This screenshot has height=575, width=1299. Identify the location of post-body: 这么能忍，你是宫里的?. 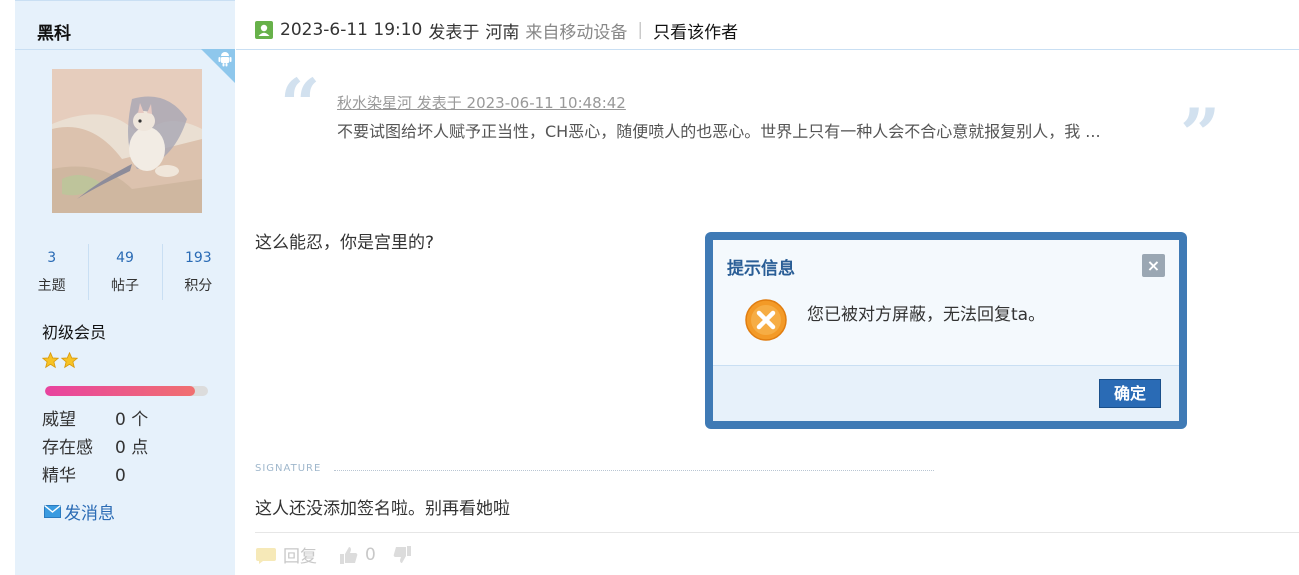
(345, 243).